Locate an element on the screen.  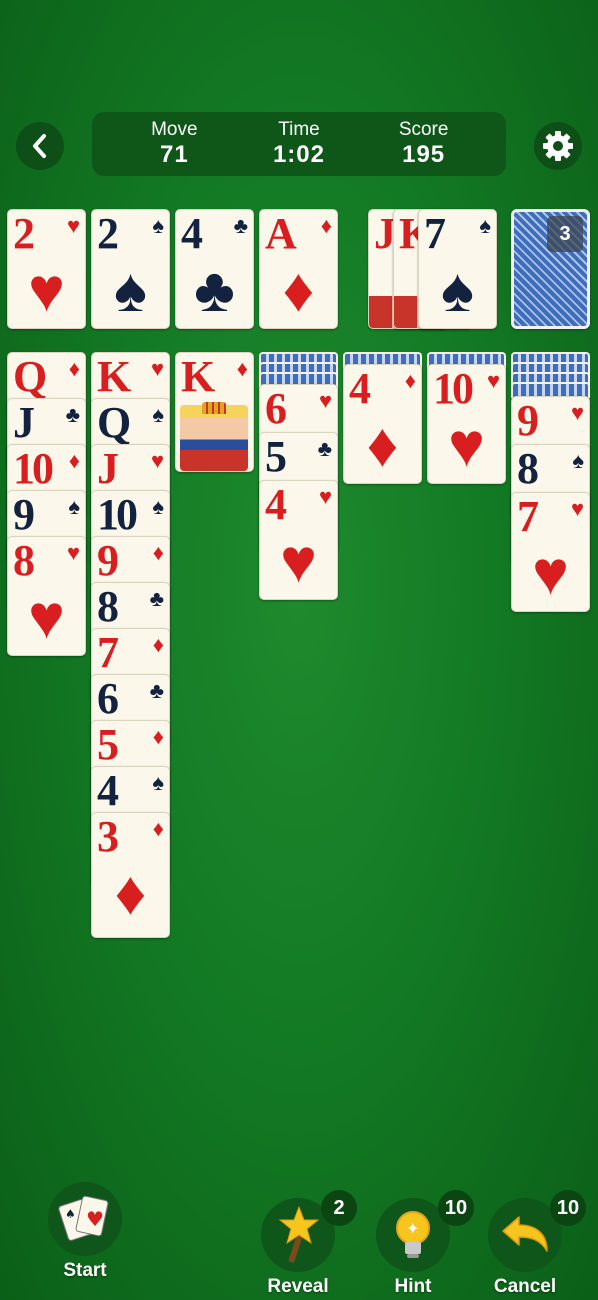
cancel-label: Cancel is located at coordinates (525, 1286).